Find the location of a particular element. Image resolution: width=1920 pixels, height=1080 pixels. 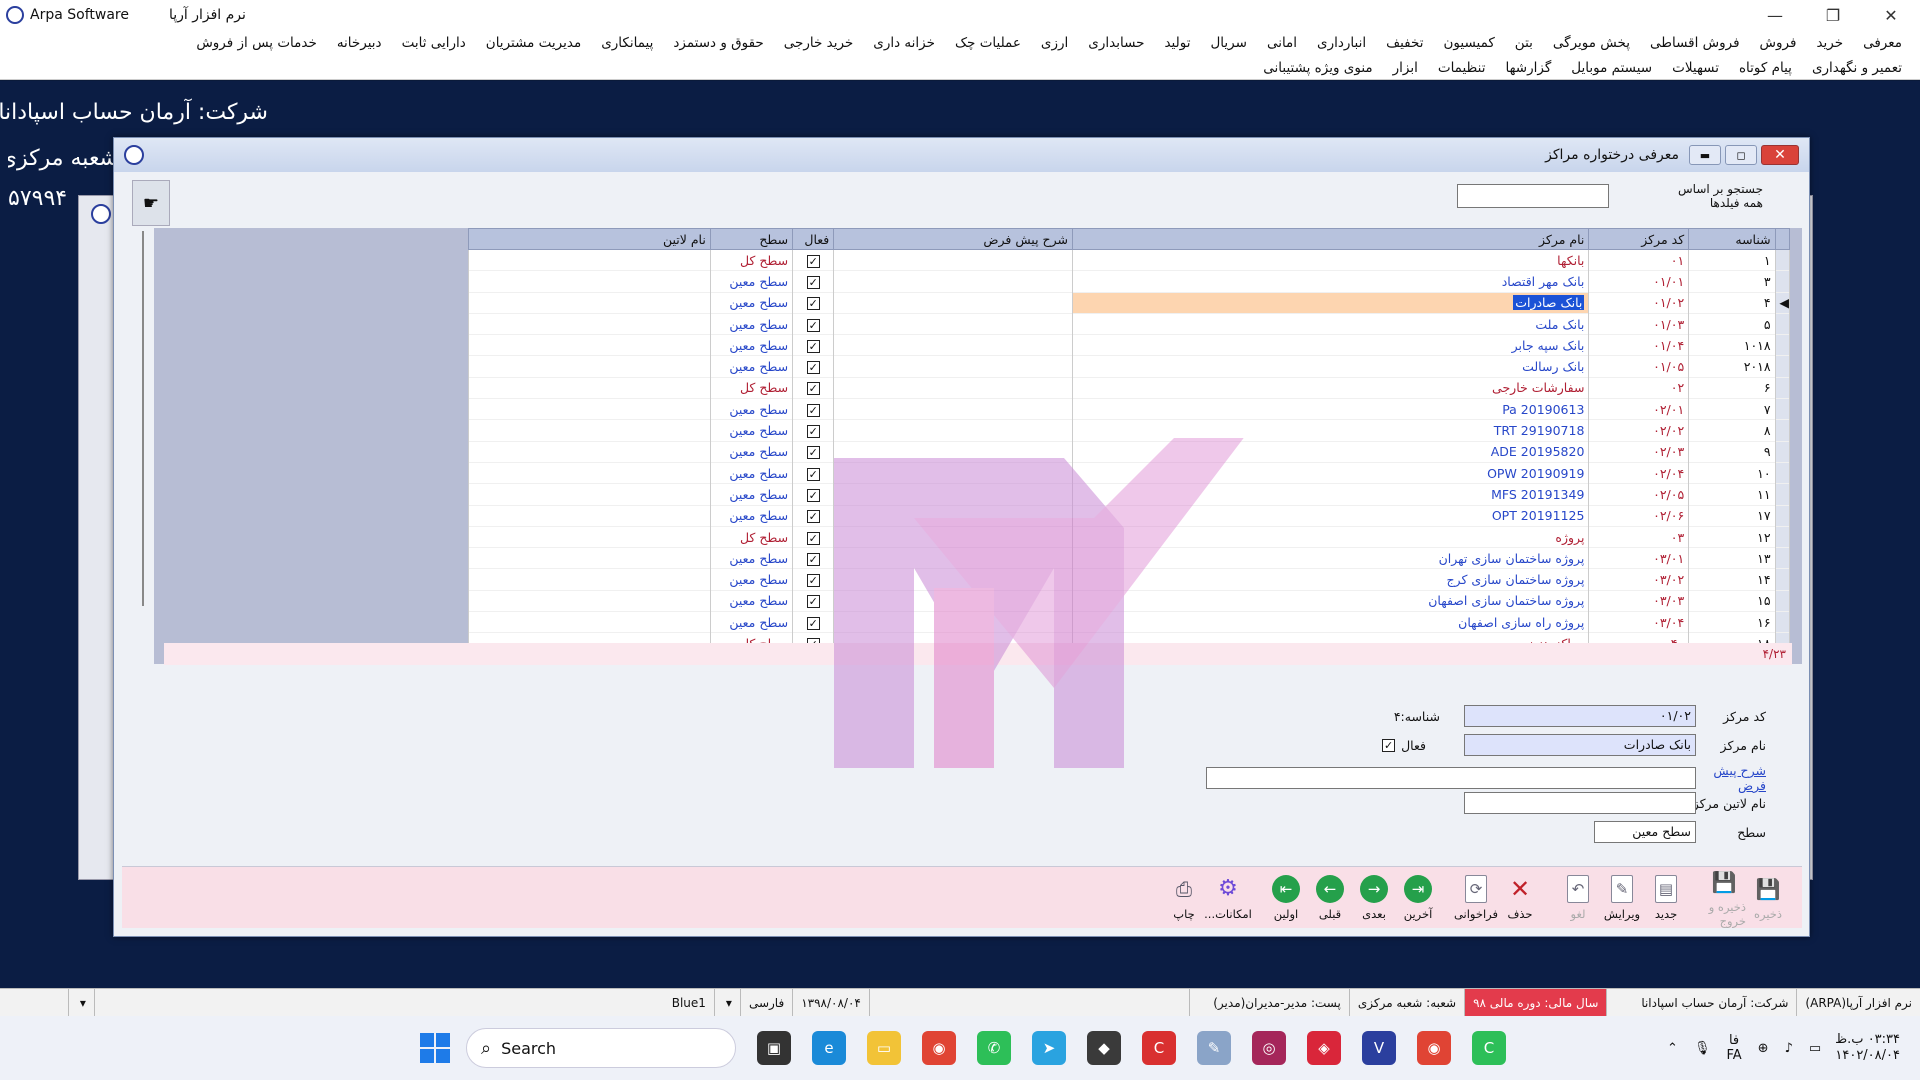

name-field: بانک صادرات is located at coordinates (1580, 745).